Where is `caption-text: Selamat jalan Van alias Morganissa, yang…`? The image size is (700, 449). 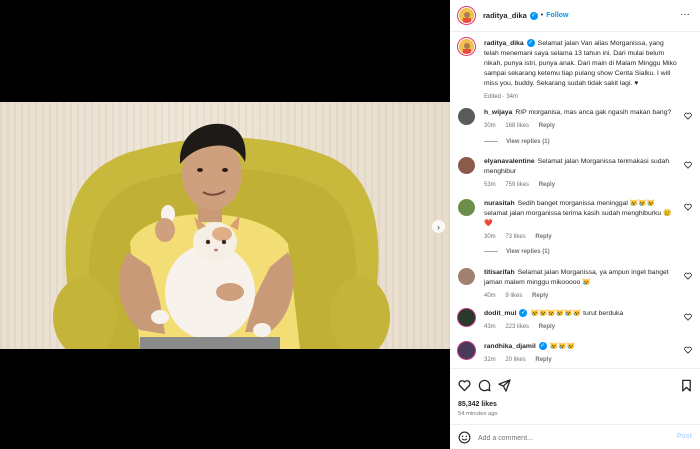 caption-text: Selamat jalan Van alias Morganissa, yang… is located at coordinates (580, 63).